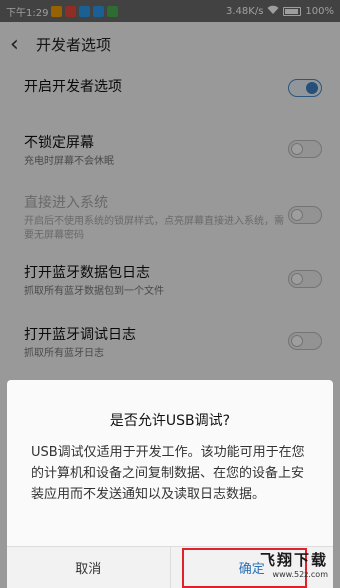 The height and width of the screenshot is (588, 340). What do you see at coordinates (300, 574) in the screenshot?
I see `watermark-url: www.52z.com` at bounding box center [300, 574].